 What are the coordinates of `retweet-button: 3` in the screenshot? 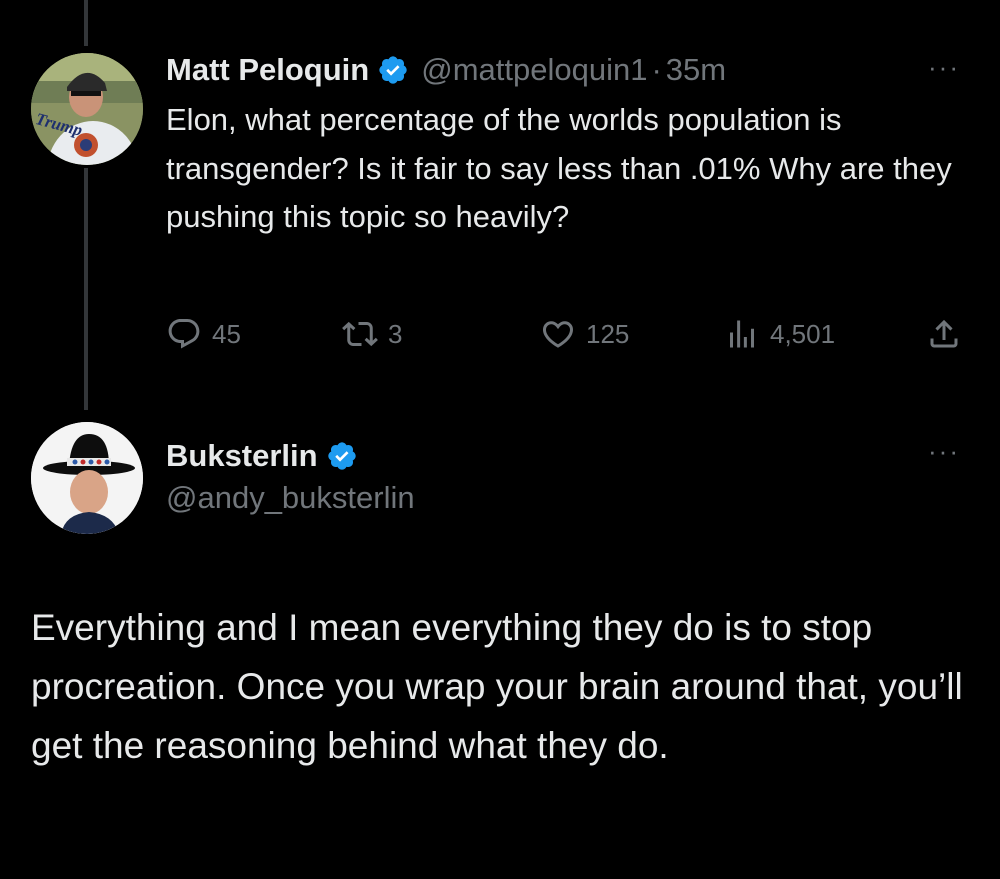 It's located at (372, 334).